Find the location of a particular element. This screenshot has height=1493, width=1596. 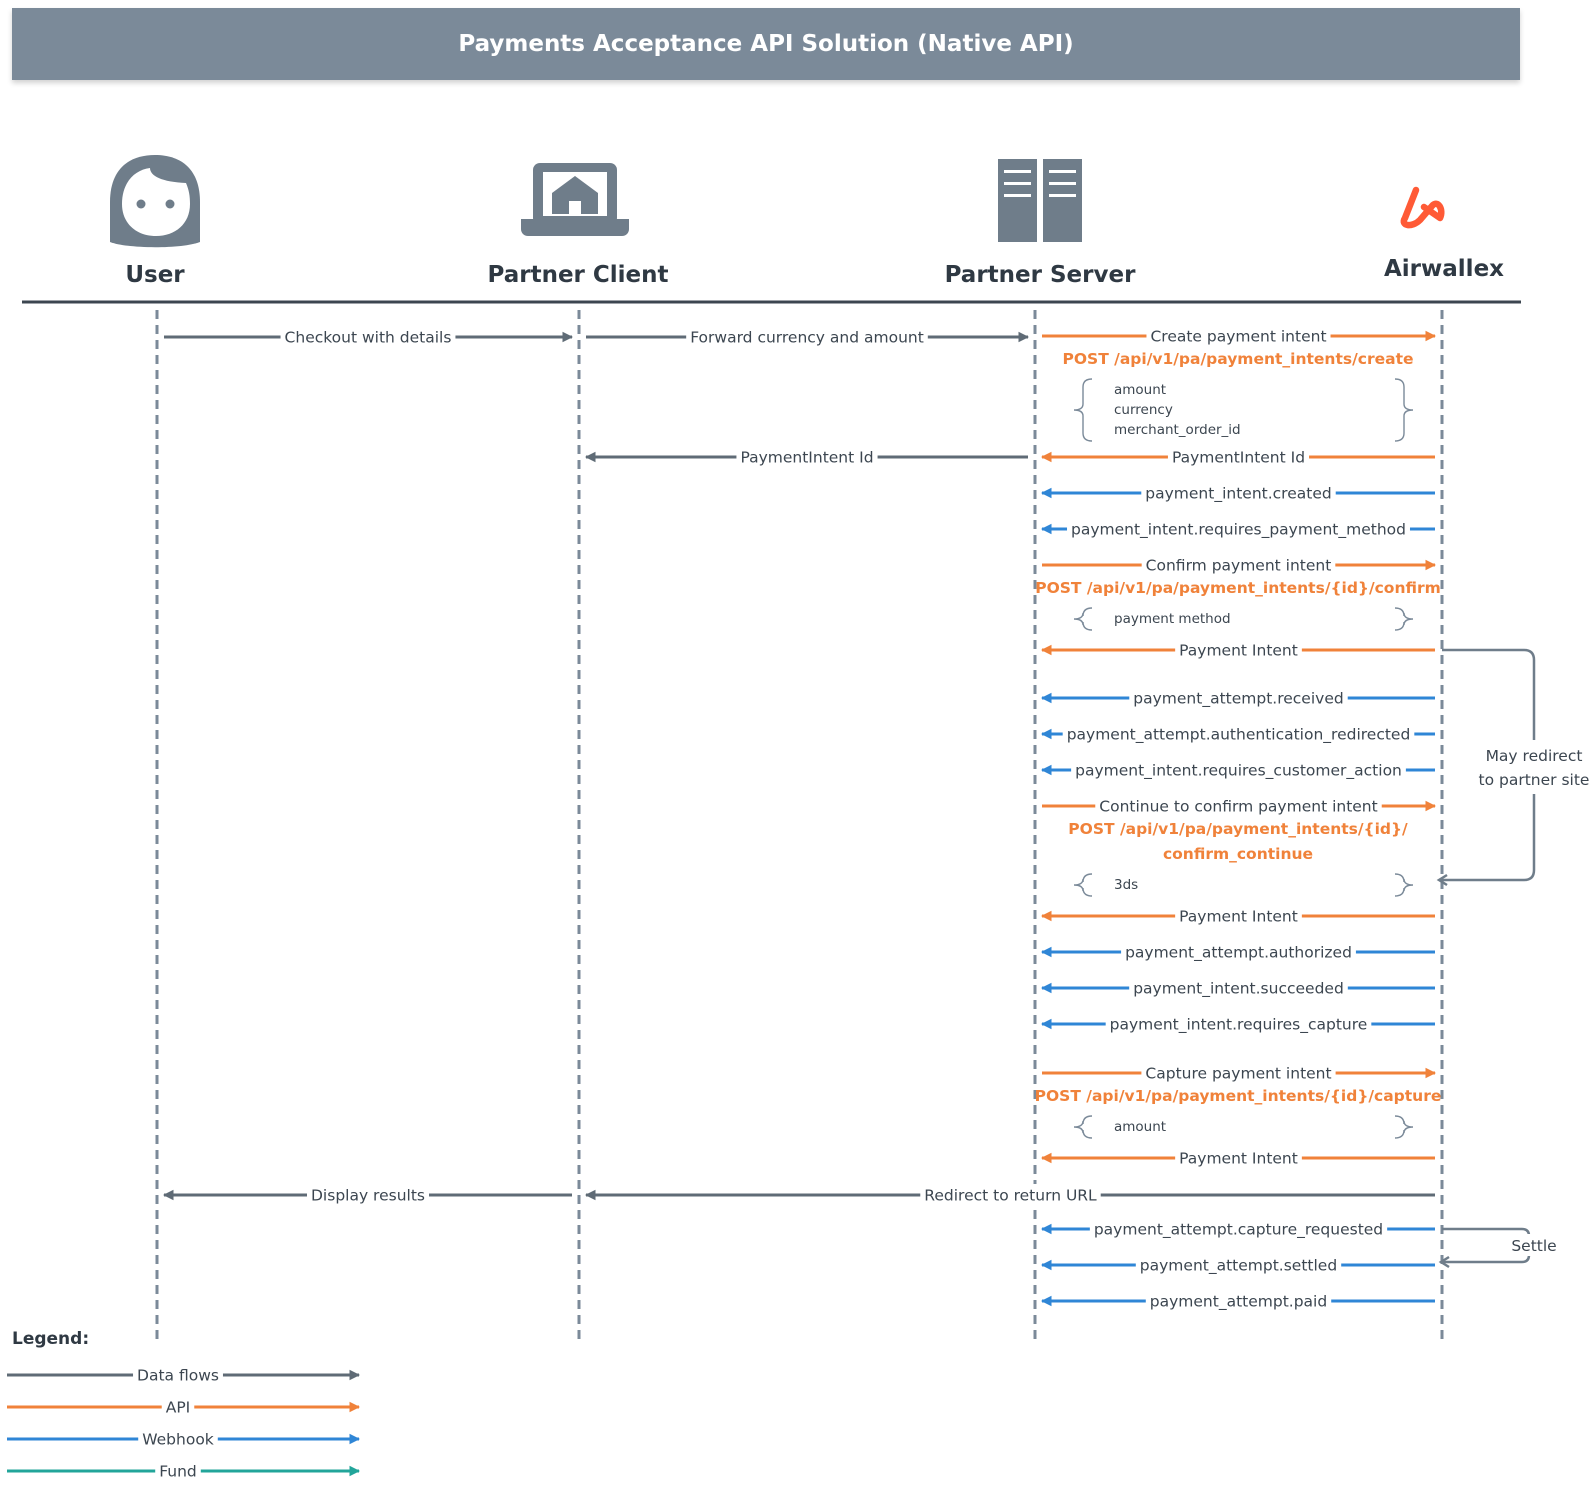

legend-item-data: Data flows is located at coordinates (184, 1375).